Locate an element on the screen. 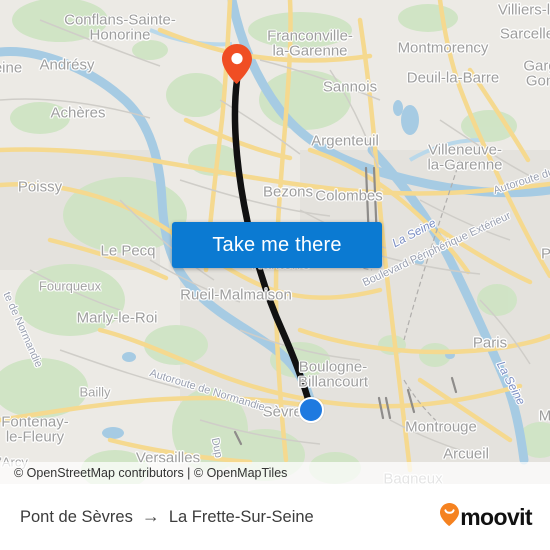  route-summary: Pont de Sèvres → La Frette-Sur-Seine is located at coordinates (167, 516).